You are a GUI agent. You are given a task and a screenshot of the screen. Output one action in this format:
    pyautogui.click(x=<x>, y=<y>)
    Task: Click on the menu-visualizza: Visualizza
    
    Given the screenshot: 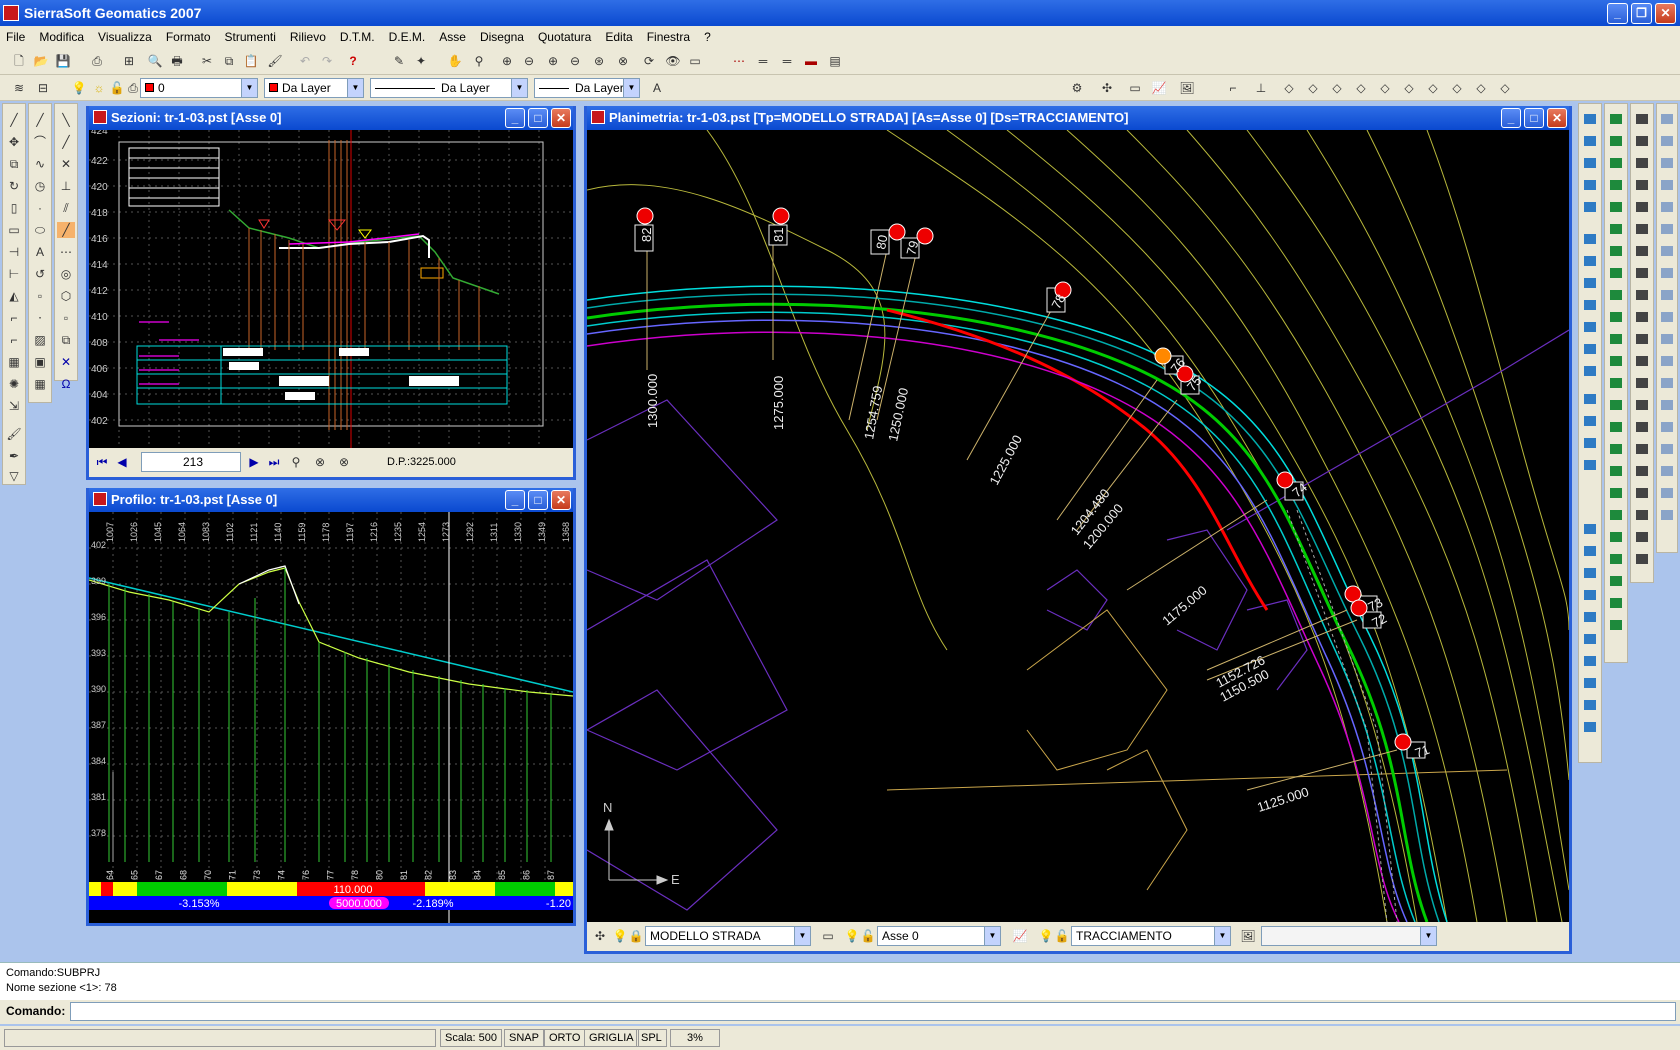 What is the action you would take?
    pyautogui.click(x=125, y=37)
    